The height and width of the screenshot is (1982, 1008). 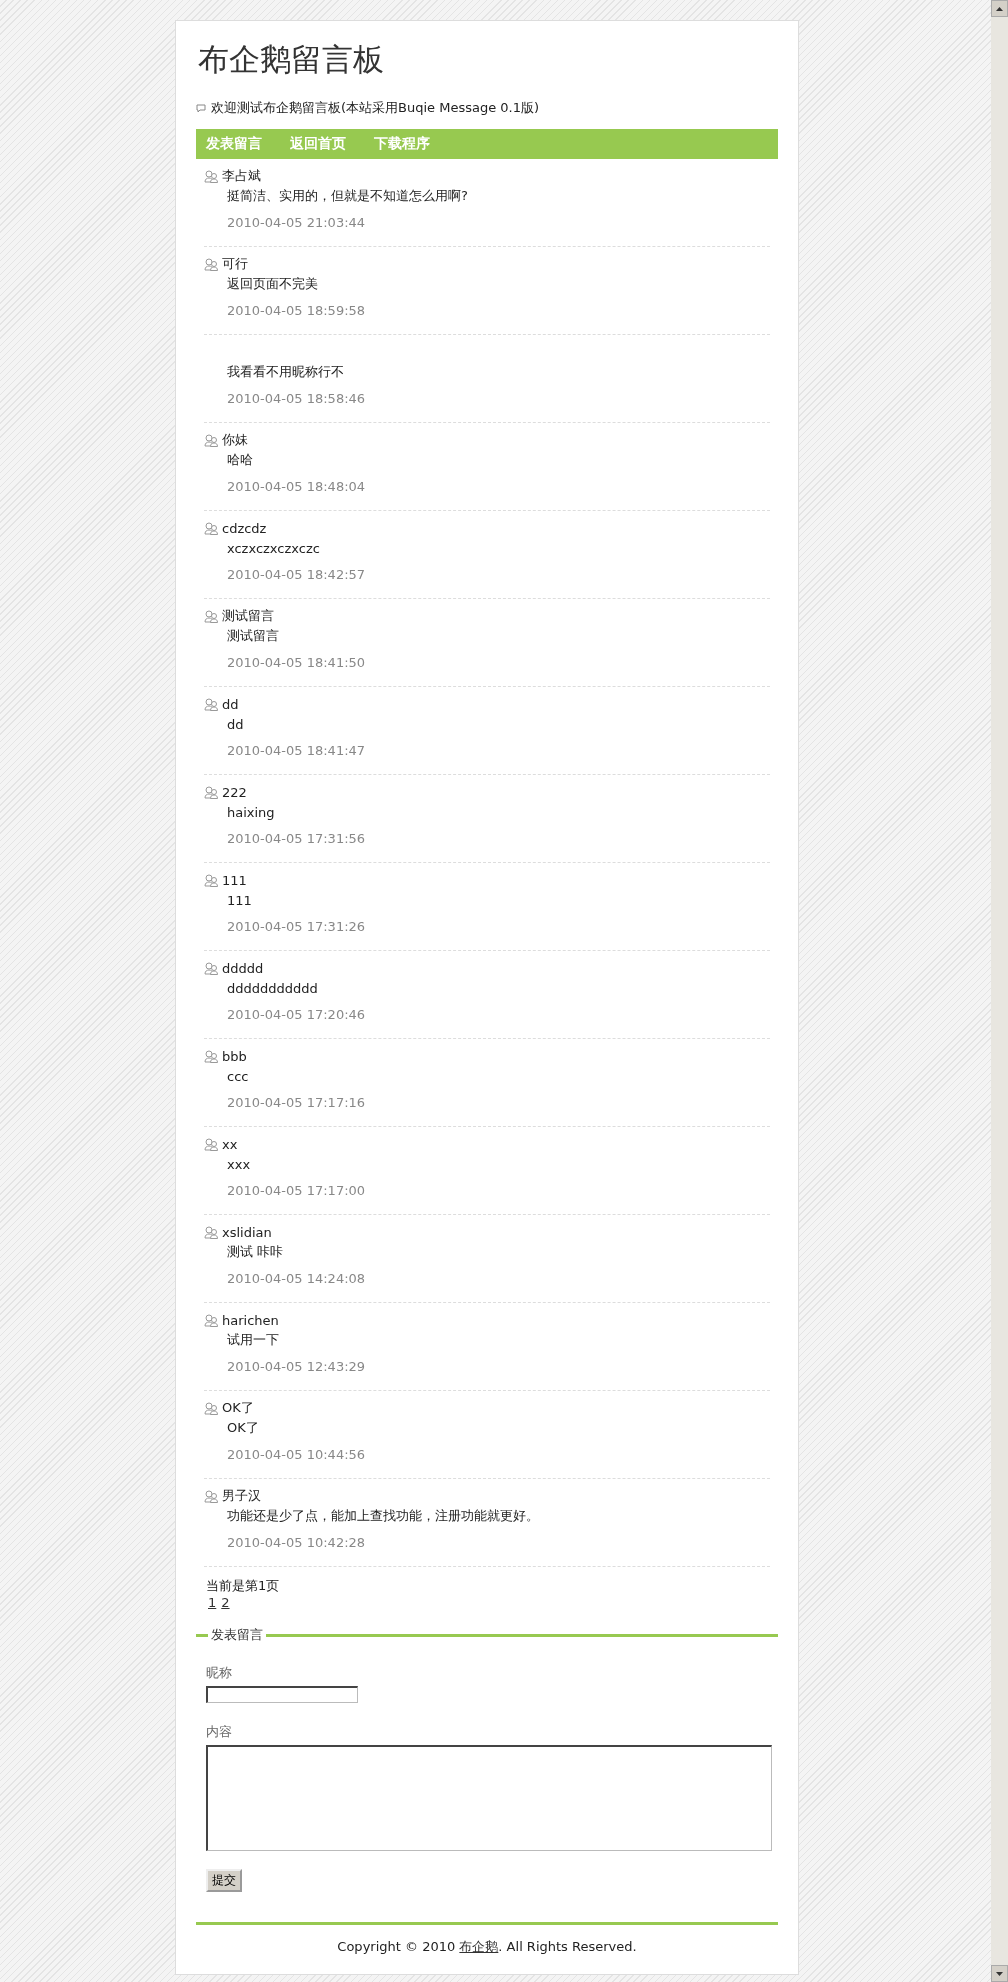 I want to click on message-time: 2010-04-05 18:59:58, so click(x=296, y=310).